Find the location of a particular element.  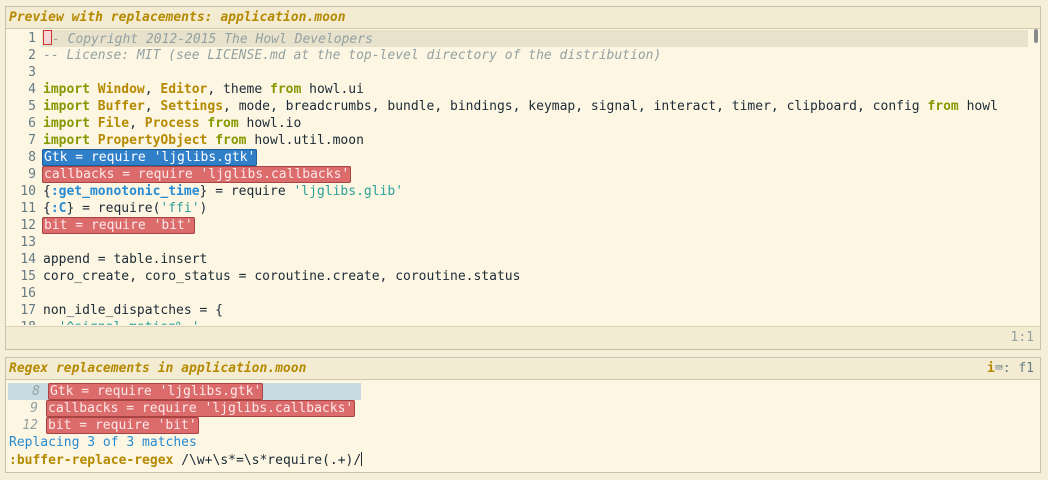

line-number: 16 is located at coordinates (28, 293).